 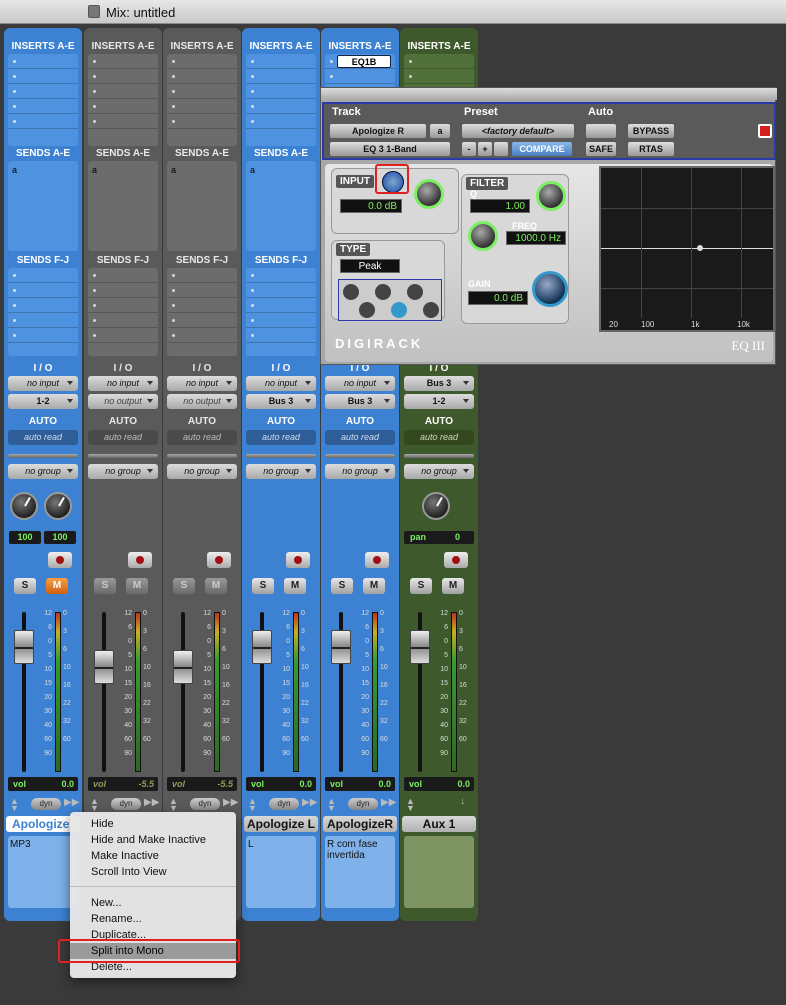 What do you see at coordinates (153, 824) in the screenshot?
I see `menu-item-hide: Hide` at bounding box center [153, 824].